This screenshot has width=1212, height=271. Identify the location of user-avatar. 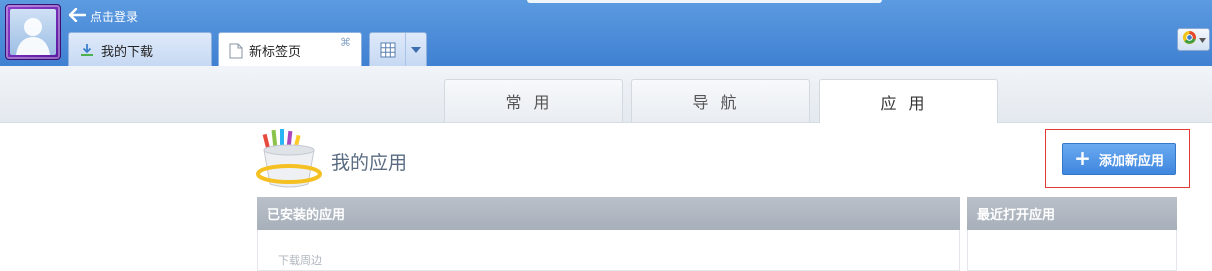
(33, 32).